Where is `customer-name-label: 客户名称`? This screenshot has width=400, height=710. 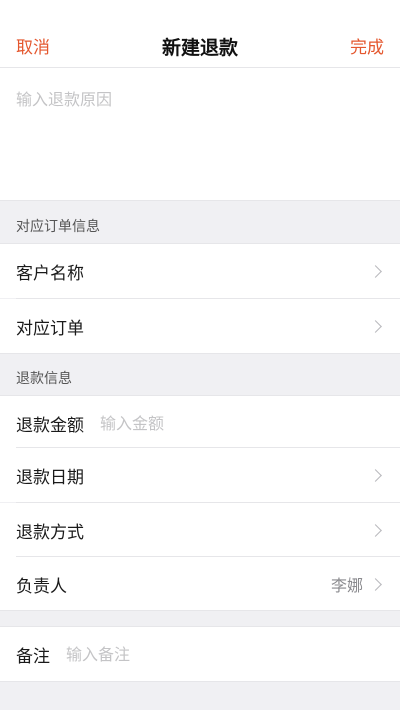 customer-name-label: 客户名称 is located at coordinates (50, 273).